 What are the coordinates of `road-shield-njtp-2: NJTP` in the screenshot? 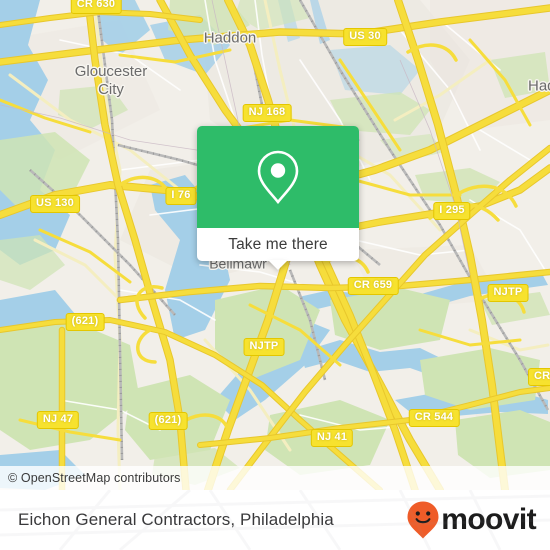 It's located at (264, 347).